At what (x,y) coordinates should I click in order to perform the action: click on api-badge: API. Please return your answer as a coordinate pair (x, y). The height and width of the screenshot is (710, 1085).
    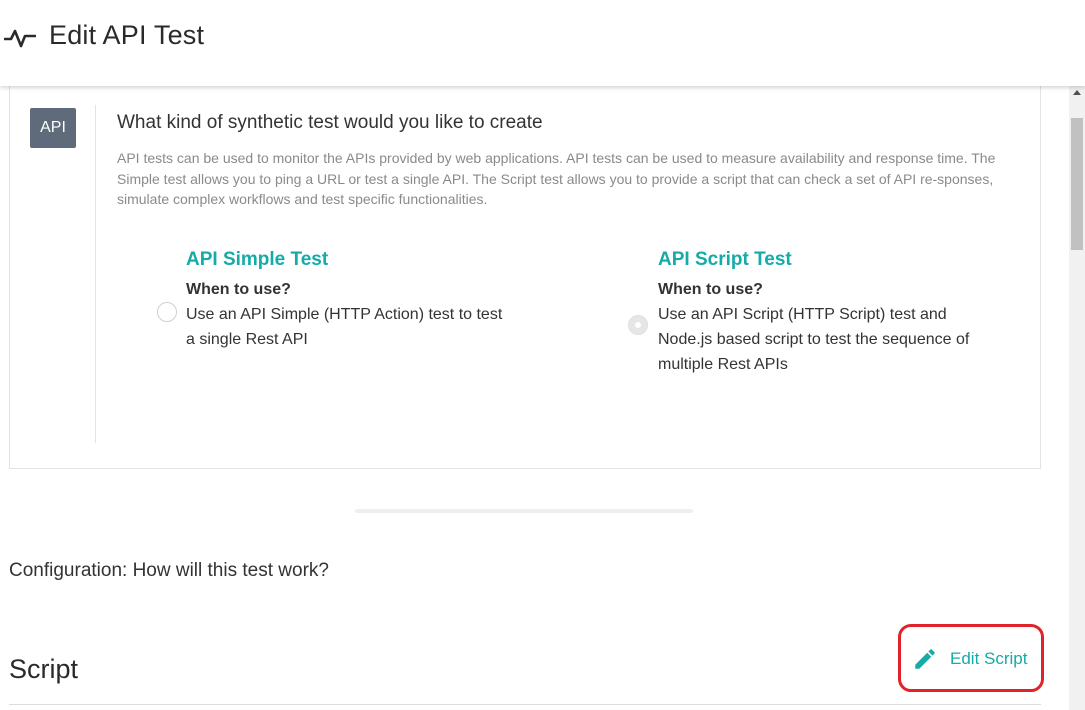
    Looking at the image, I should click on (53, 128).